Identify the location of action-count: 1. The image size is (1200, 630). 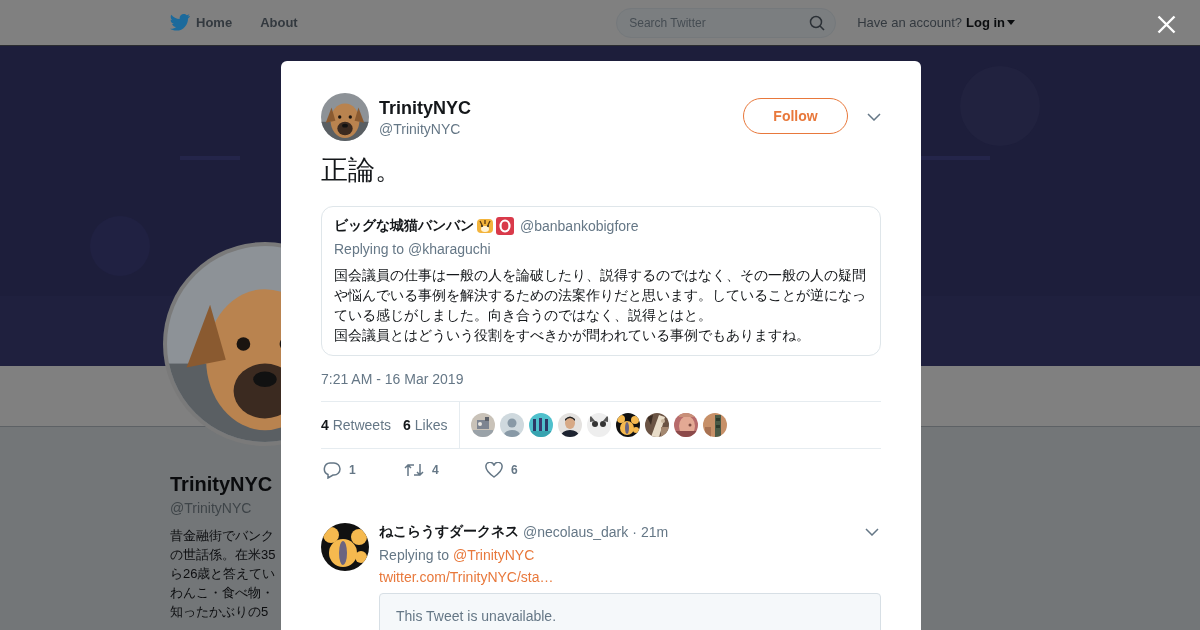
(352, 470).